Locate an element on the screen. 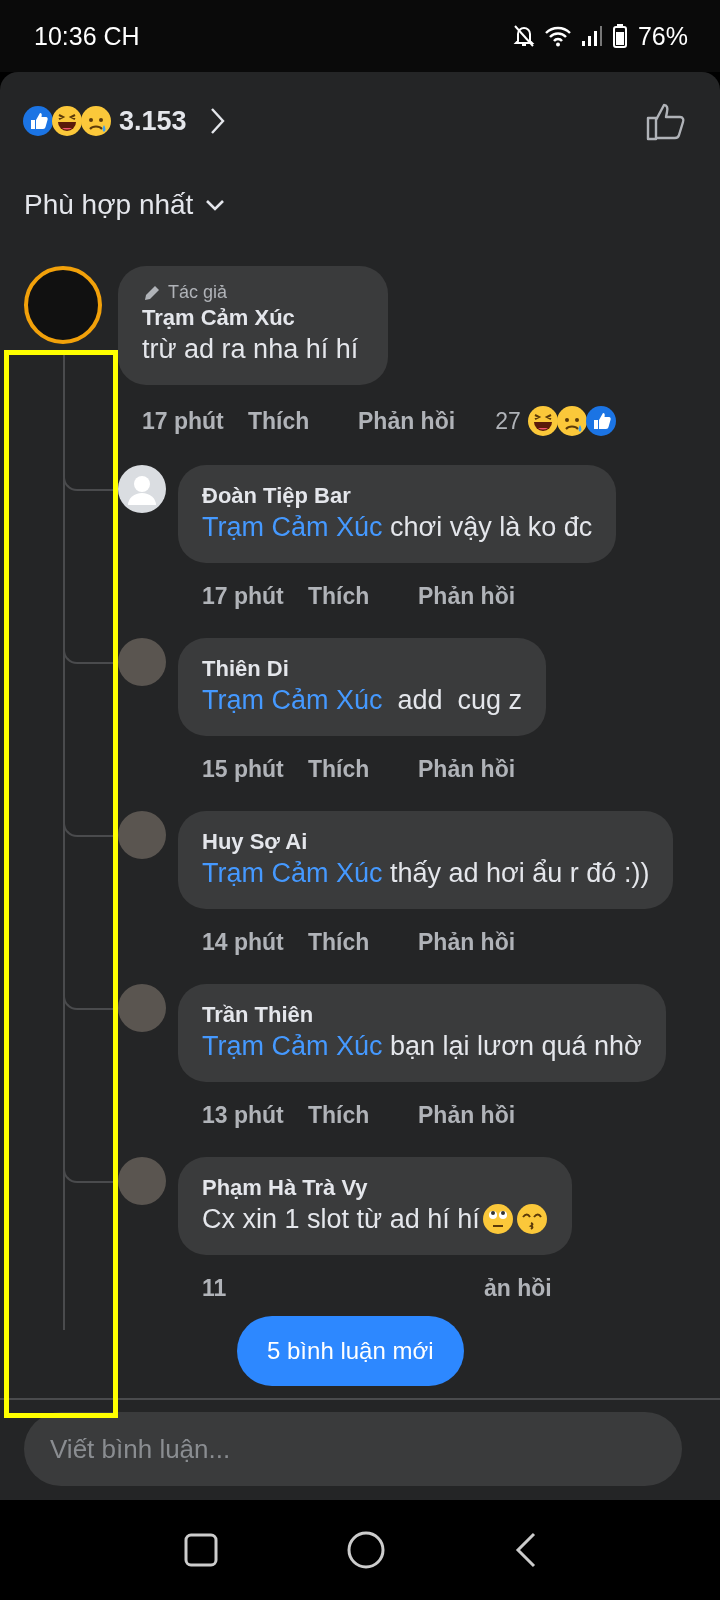 The image size is (720, 1600). back-icon is located at coordinates (524, 1550).